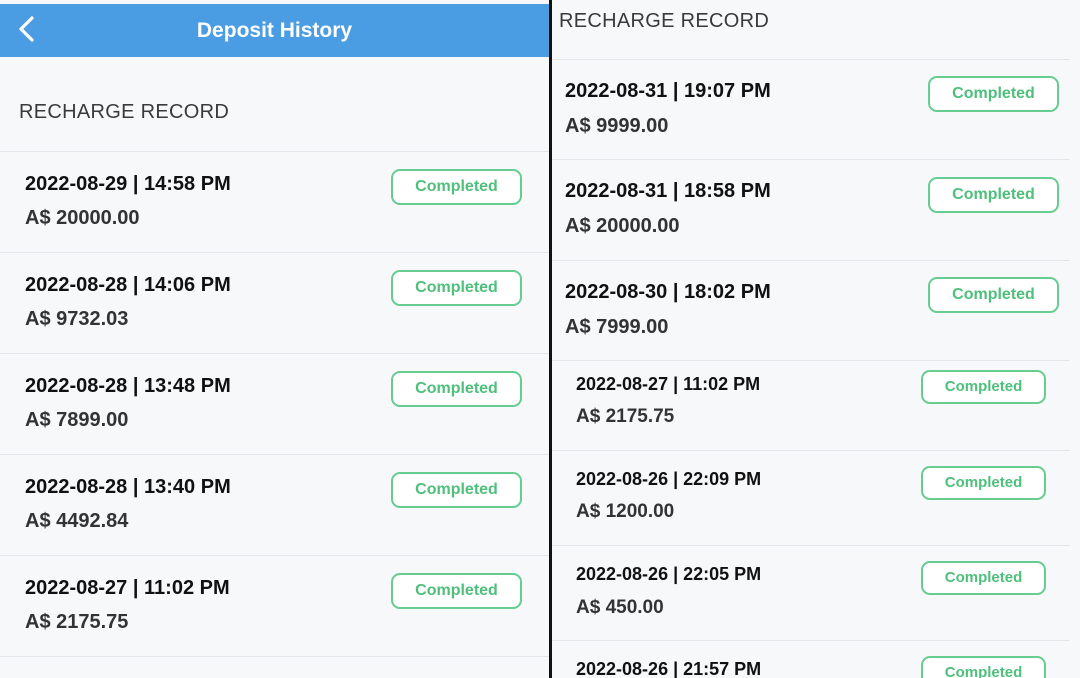 Image resolution: width=1080 pixels, height=678 pixels. What do you see at coordinates (128, 386) in the screenshot?
I see `record-date: 2022-08-28 | 13:48 PM` at bounding box center [128, 386].